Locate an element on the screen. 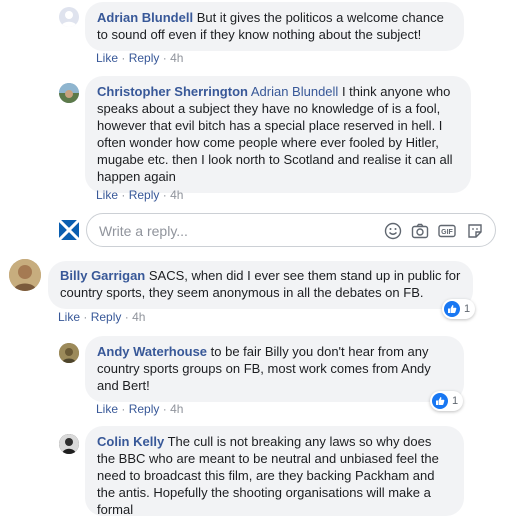  current-user-avatar is located at coordinates (69, 230).